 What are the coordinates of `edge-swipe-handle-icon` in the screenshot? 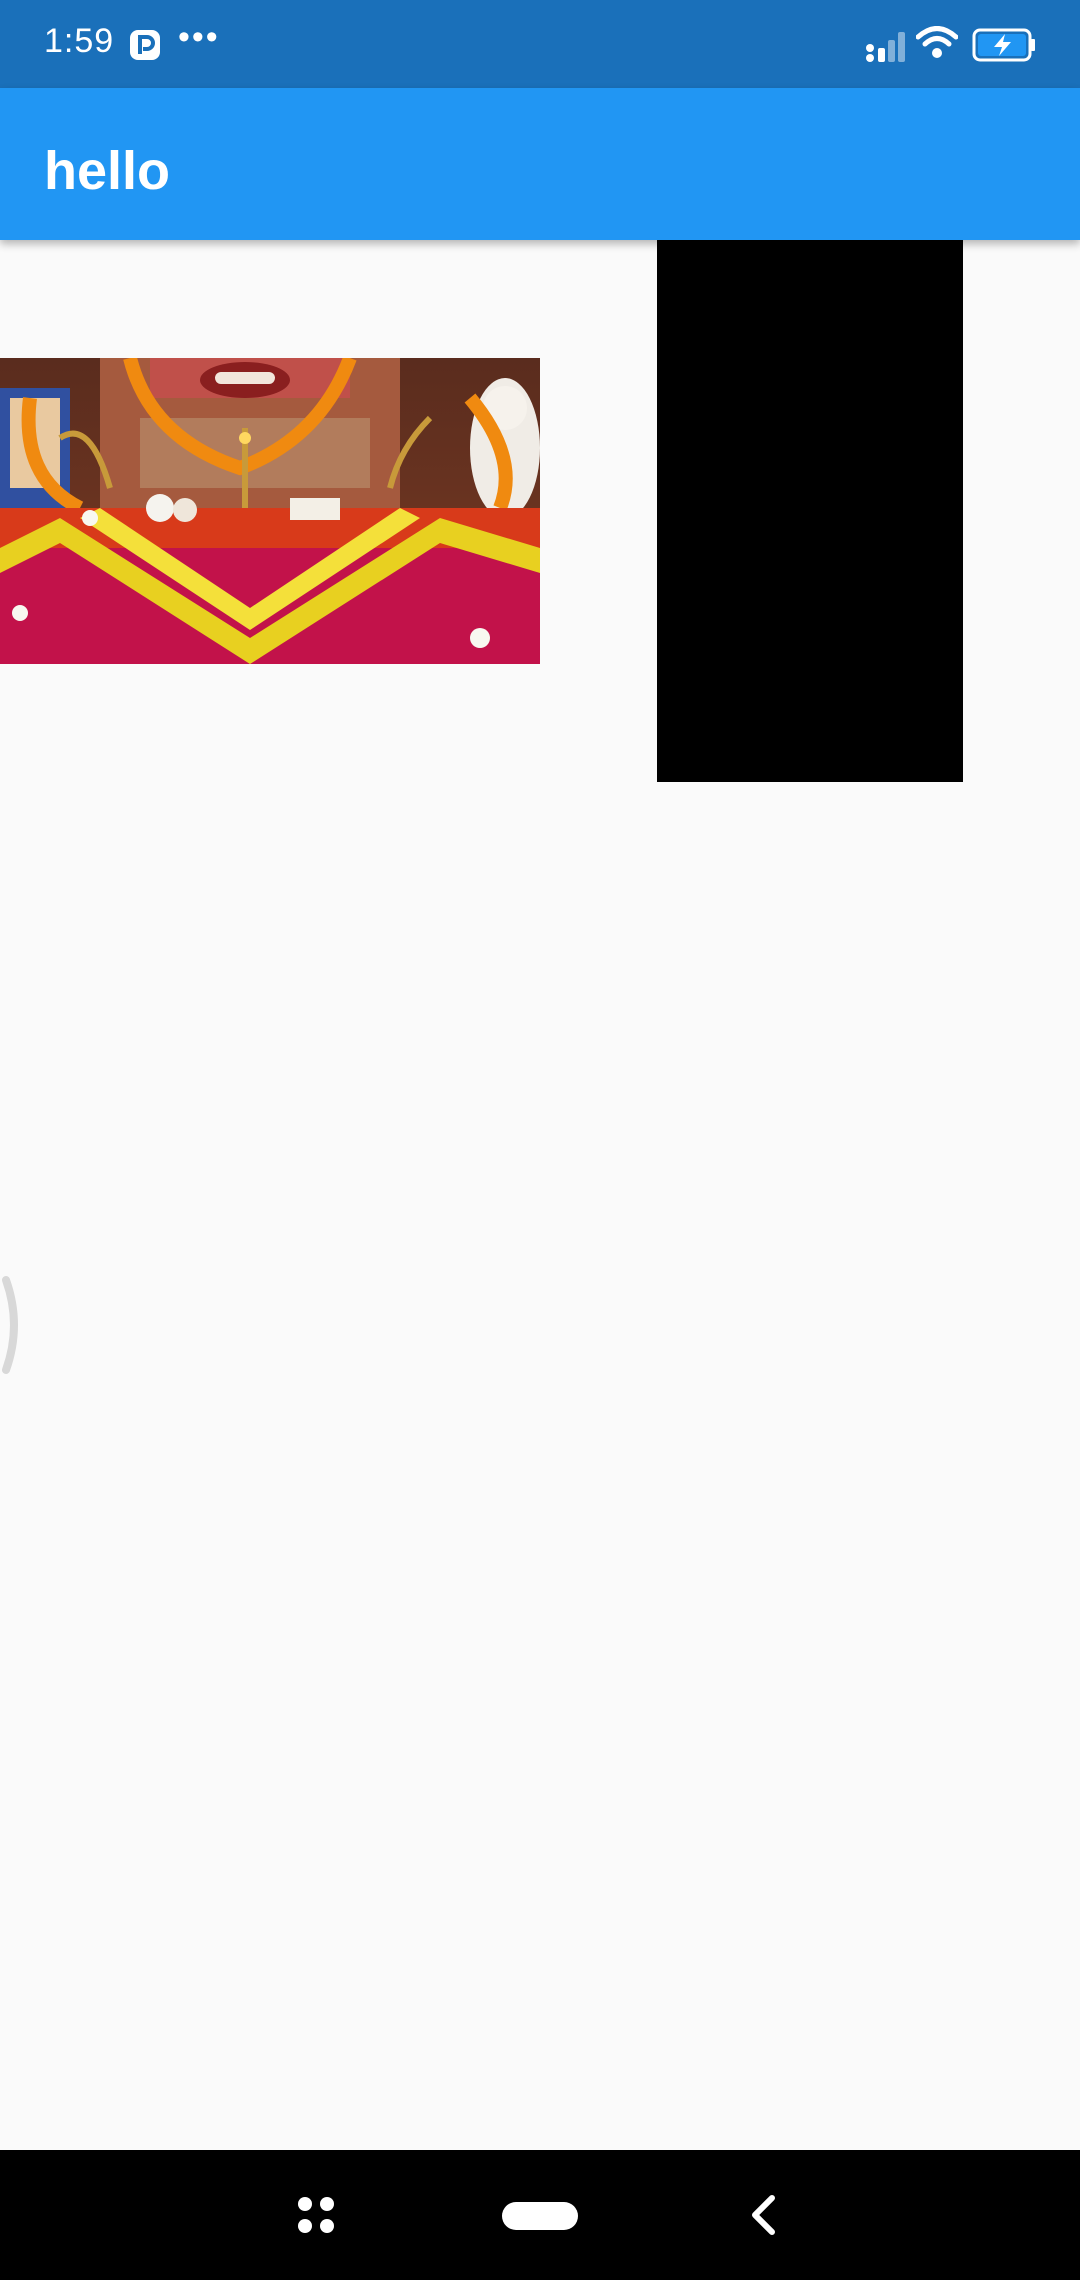 It's located at (13, 1325).